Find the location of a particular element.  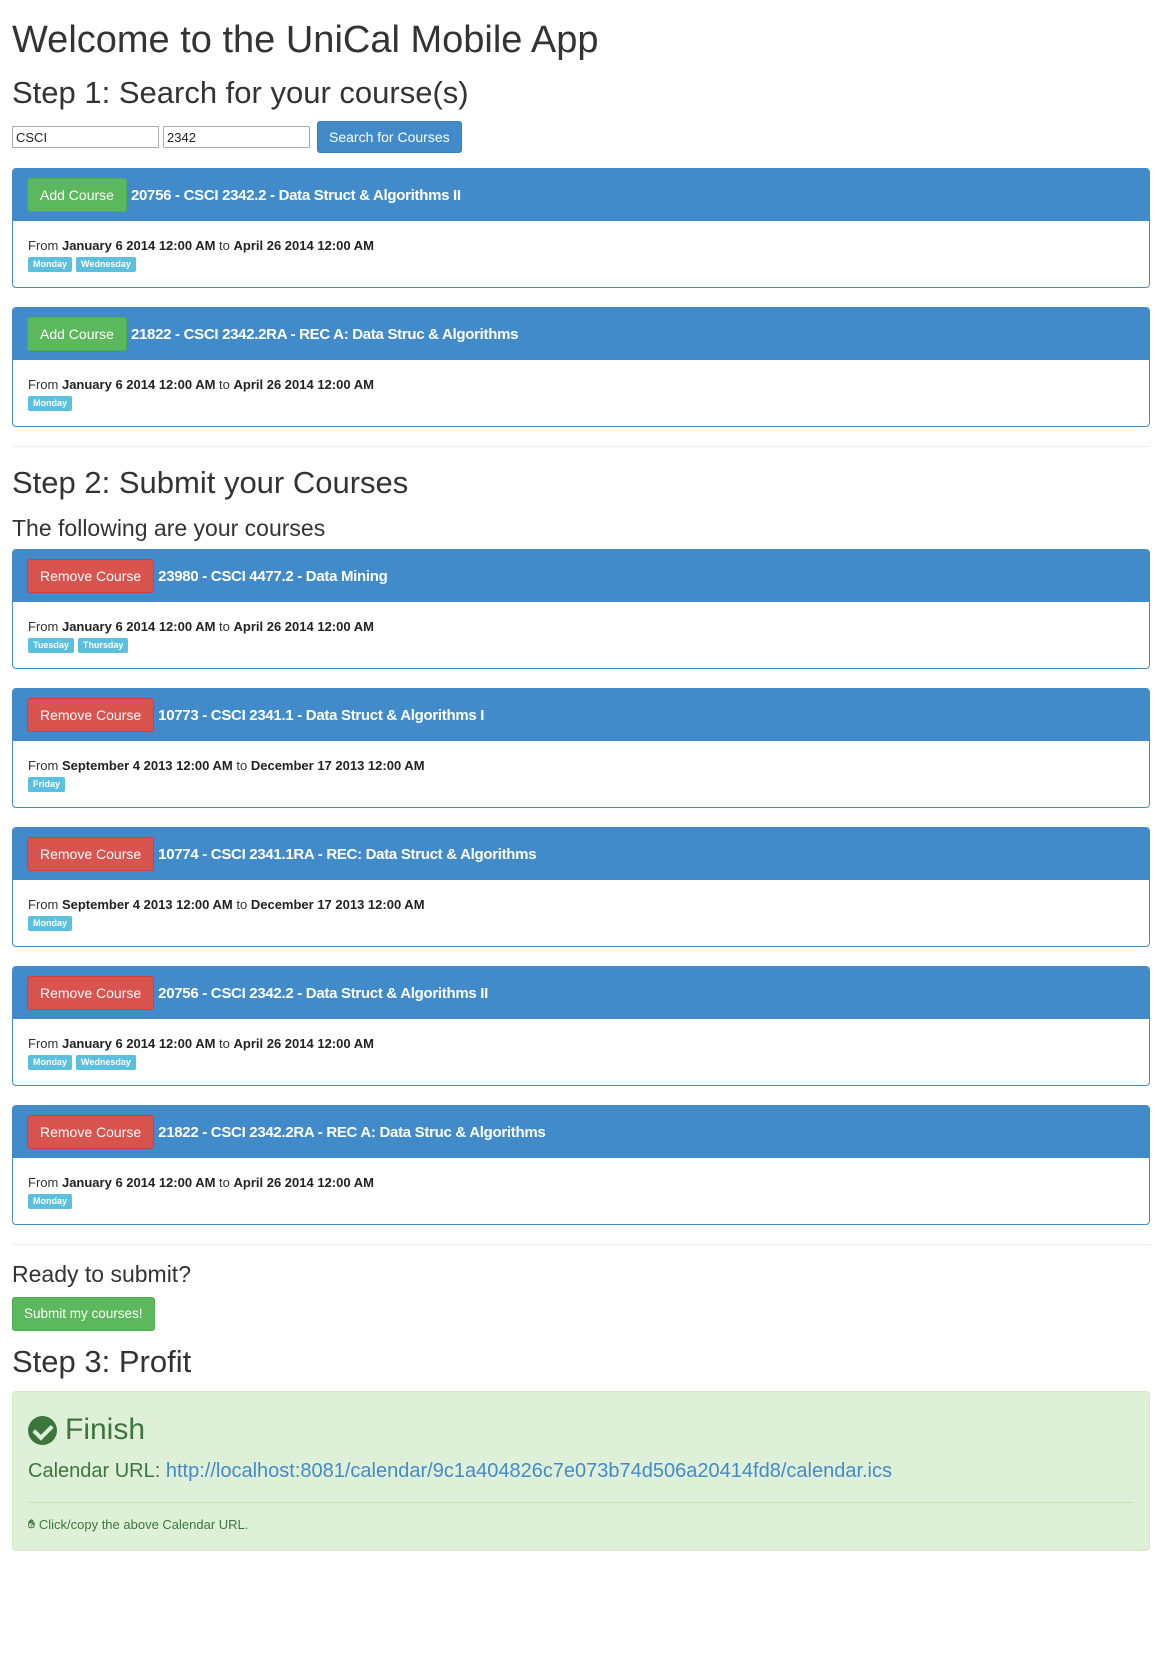

finish-title: Finish is located at coordinates (105, 1429).